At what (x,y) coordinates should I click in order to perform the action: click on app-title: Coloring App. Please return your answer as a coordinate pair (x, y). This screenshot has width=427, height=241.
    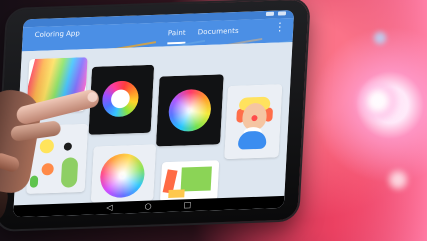
    Looking at the image, I should click on (57, 34).